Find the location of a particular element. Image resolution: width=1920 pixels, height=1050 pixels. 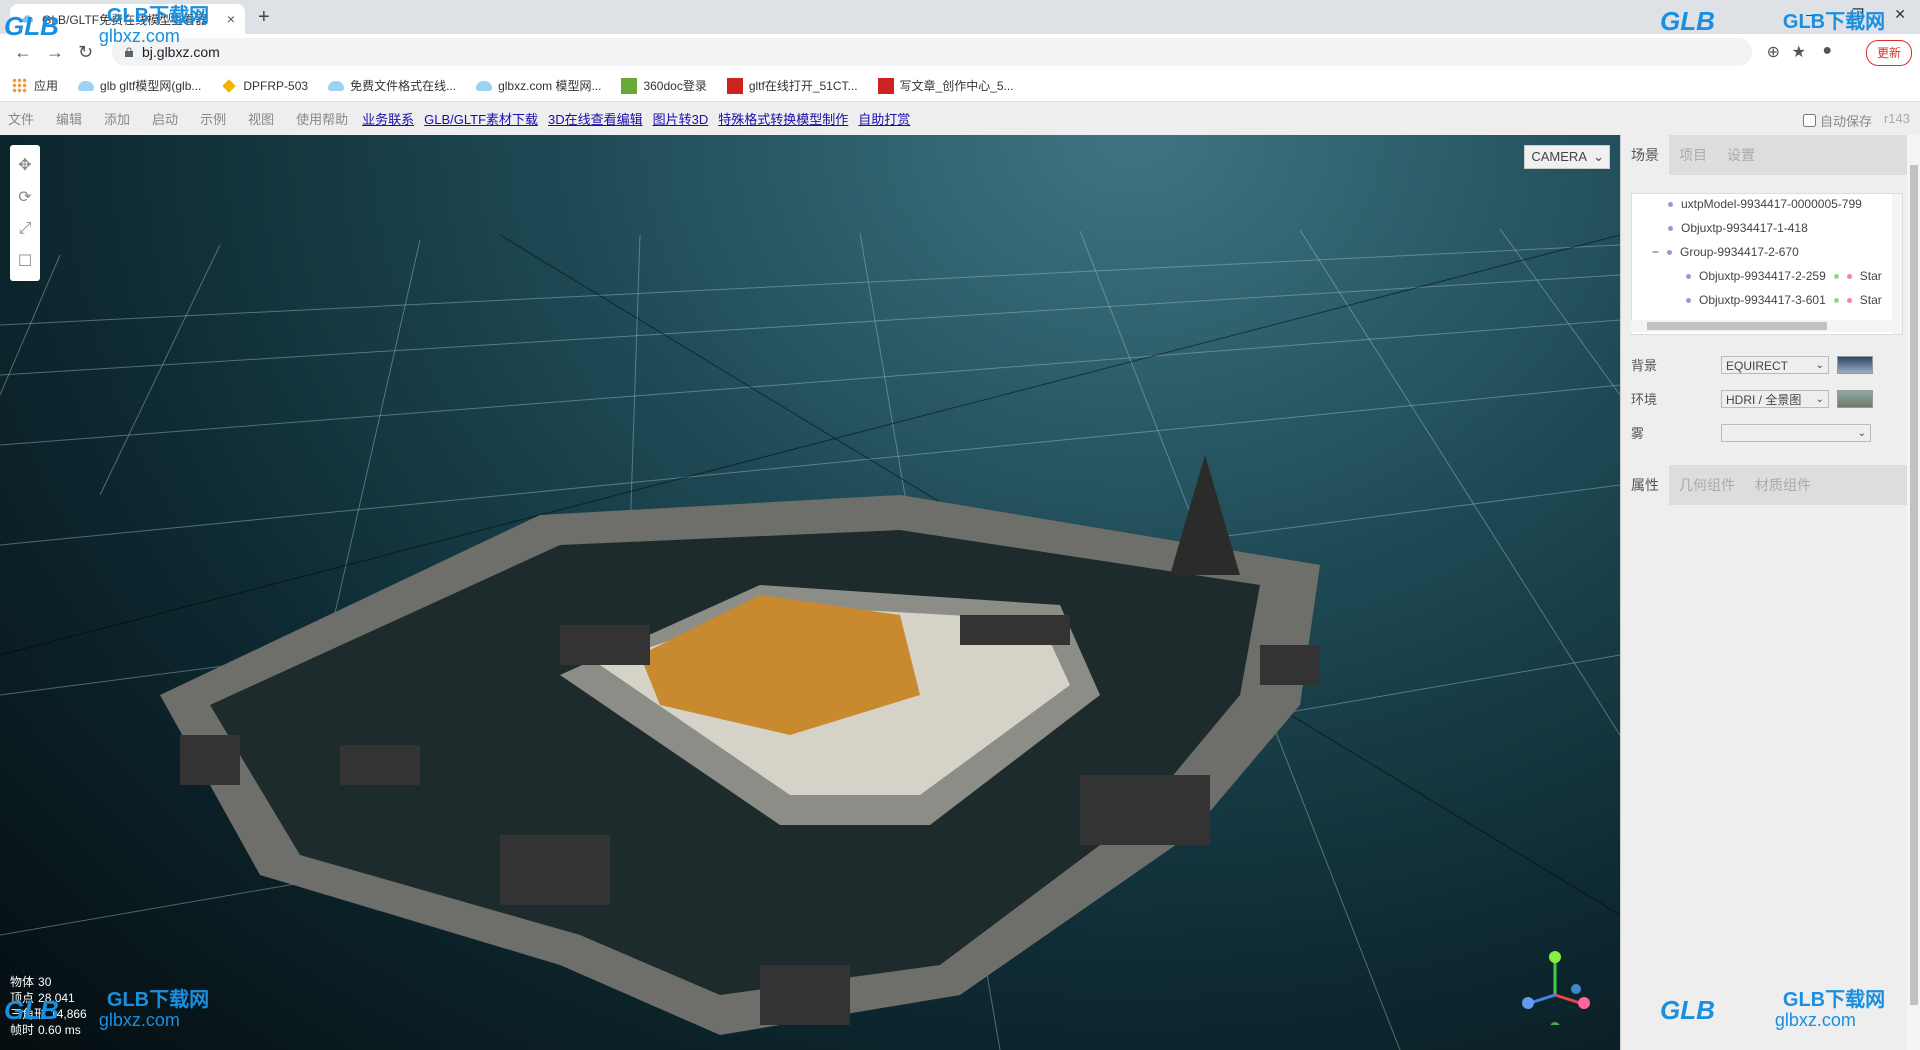

transform-toolbar: ✥ ⟳ ⤢ ☐ is located at coordinates (25, 213).